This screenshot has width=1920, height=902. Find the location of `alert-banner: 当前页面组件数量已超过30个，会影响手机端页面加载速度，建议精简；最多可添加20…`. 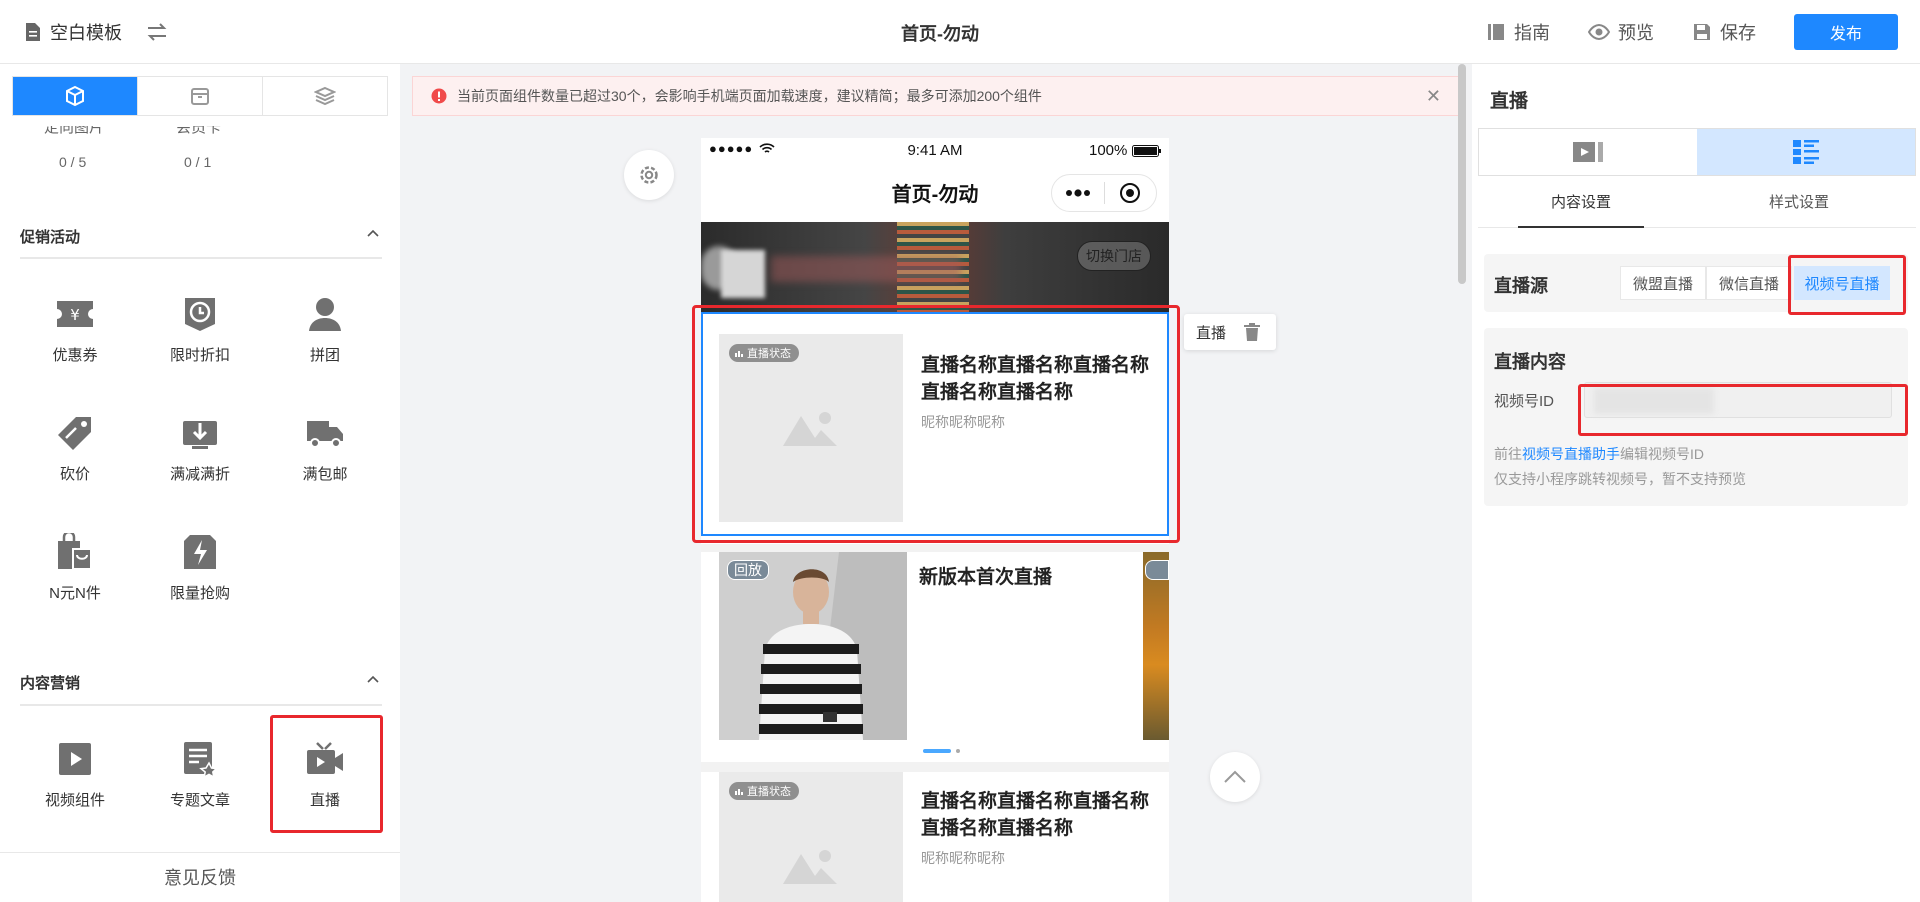

alert-banner: 当前页面组件数量已超过30个，会影响手机端页面加载速度，建议精简；最多可添加20… is located at coordinates (936, 96).